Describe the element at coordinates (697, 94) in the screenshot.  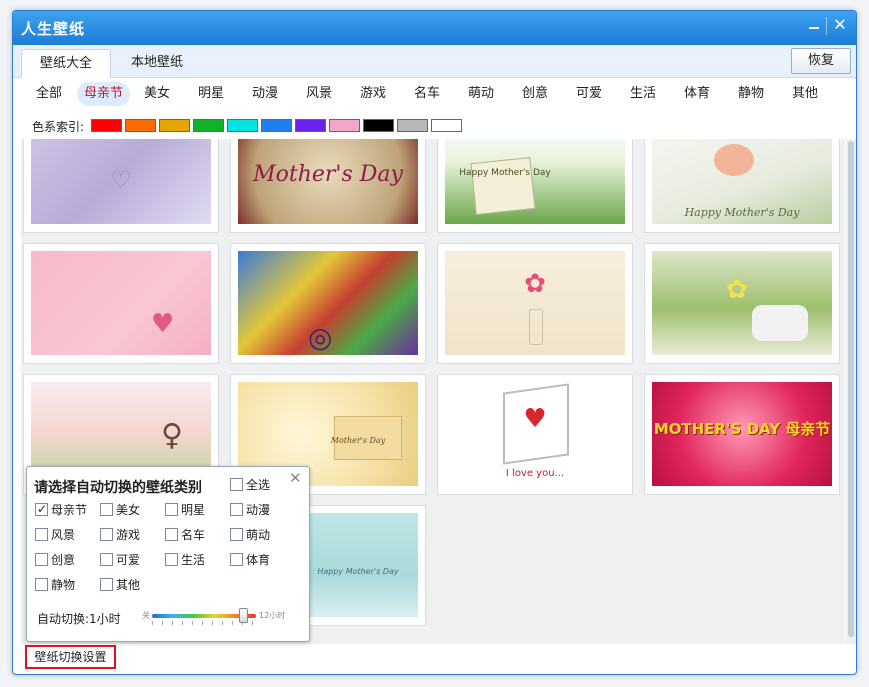
I see `category-sports: 体育` at that location.